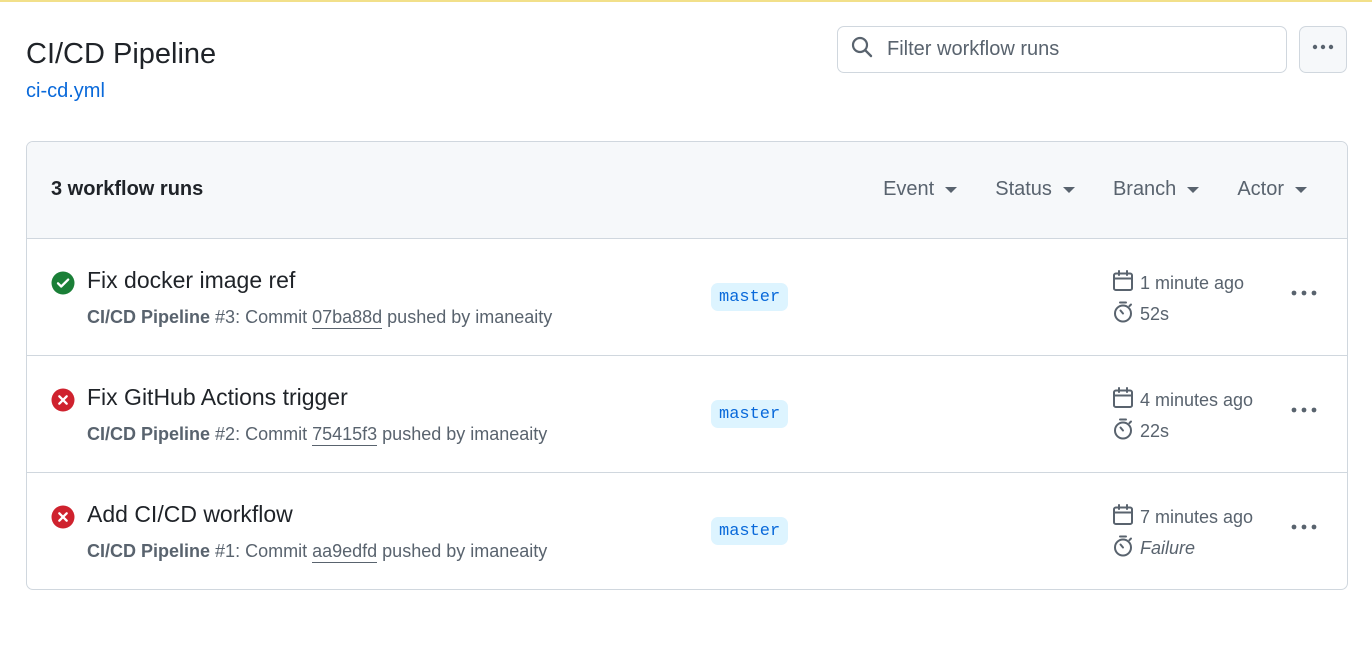 This screenshot has height=658, width=1372. What do you see at coordinates (1168, 547) in the screenshot?
I see `duration-text: Failure` at bounding box center [1168, 547].